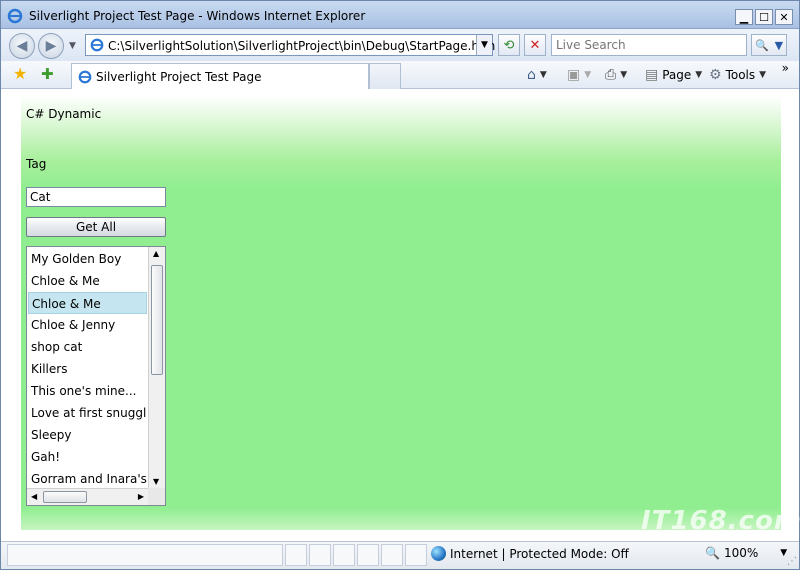 The width and height of the screenshot is (800, 570). I want to click on forward-arrow-icon: ▶, so click(51, 46).